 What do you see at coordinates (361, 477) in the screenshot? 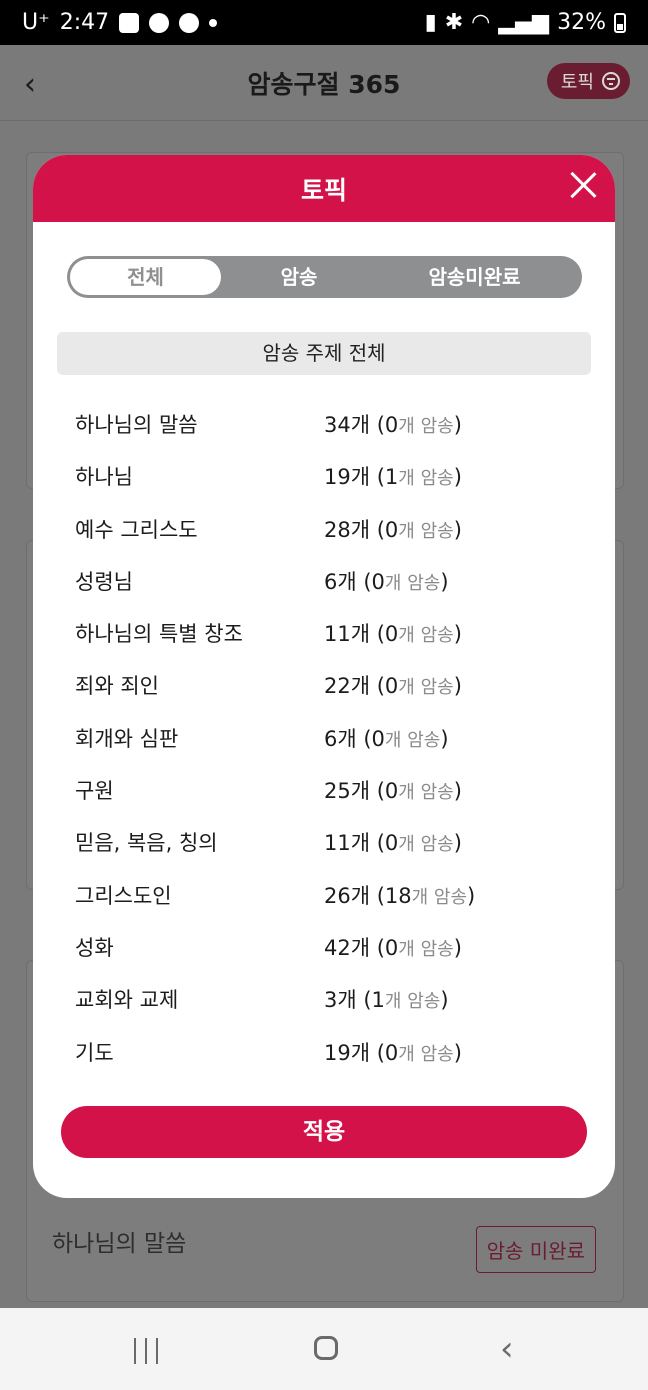
I see `topic-count-value: 19개 (1` at bounding box center [361, 477].